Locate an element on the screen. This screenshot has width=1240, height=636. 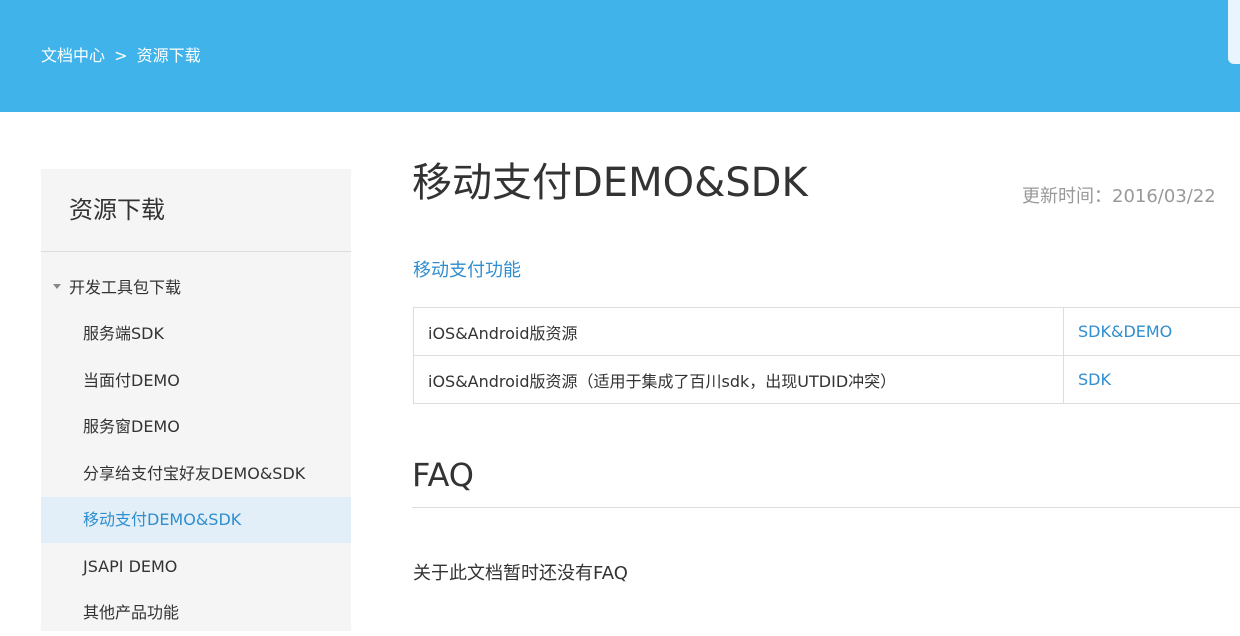
table-row: iOS&Android版资源 SDK&DEMO is located at coordinates (827, 332).